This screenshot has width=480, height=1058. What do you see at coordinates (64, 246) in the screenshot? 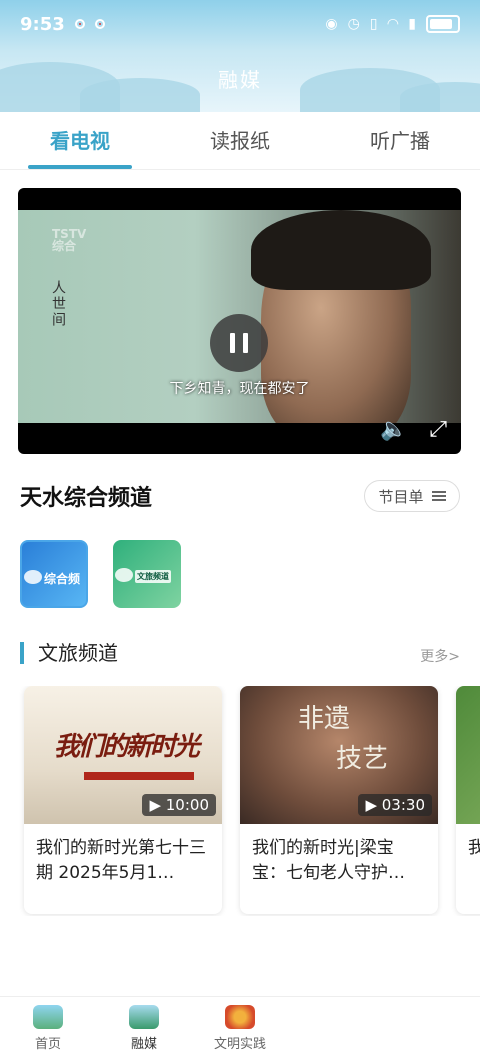
I see `channel-logo-sub: 综合` at bounding box center [64, 246].